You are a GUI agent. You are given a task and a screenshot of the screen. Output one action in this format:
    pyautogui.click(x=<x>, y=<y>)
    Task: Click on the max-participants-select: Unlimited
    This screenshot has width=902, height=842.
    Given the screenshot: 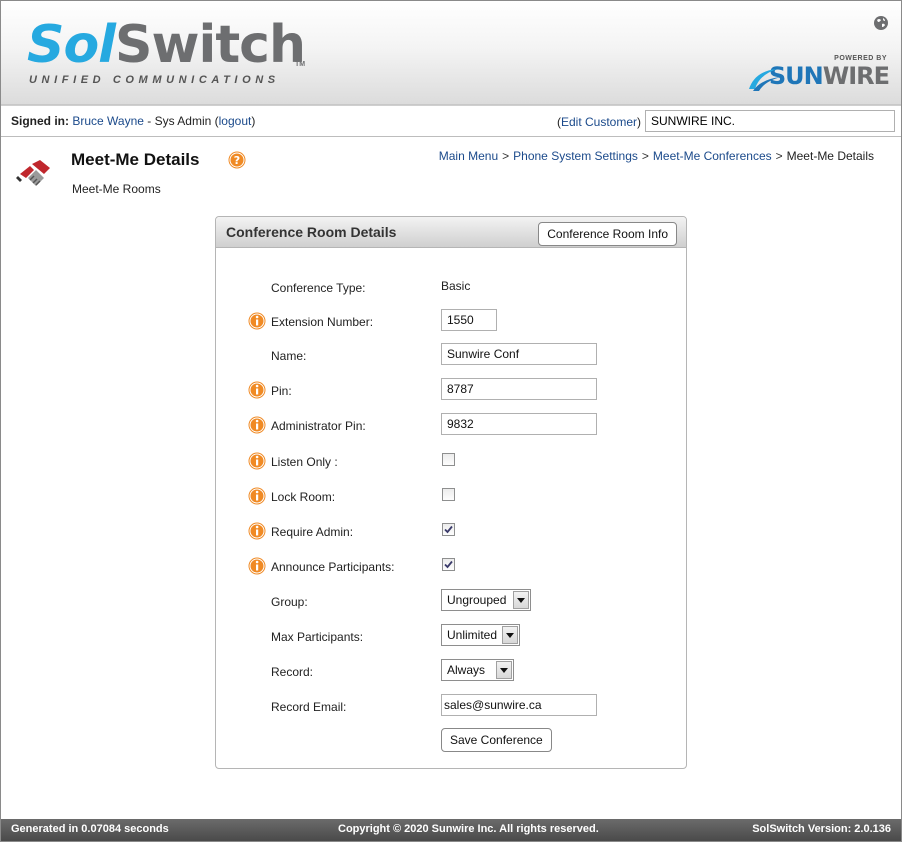 What is the action you would take?
    pyautogui.click(x=480, y=635)
    